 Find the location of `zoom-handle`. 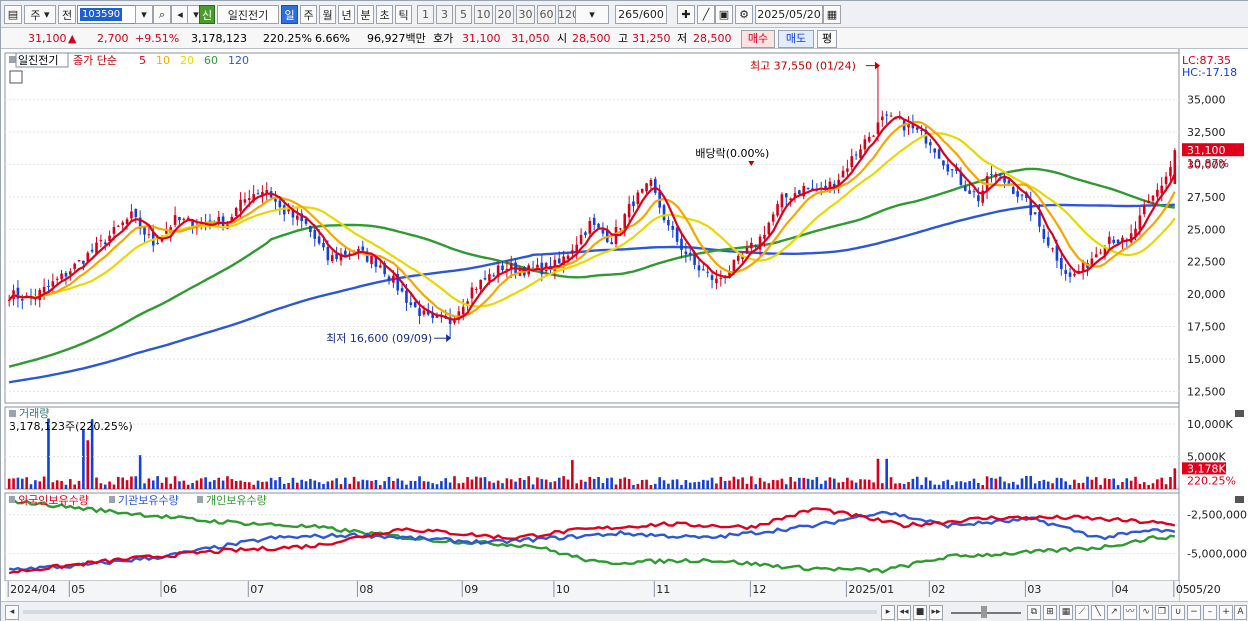

zoom-handle is located at coordinates (984, 612).